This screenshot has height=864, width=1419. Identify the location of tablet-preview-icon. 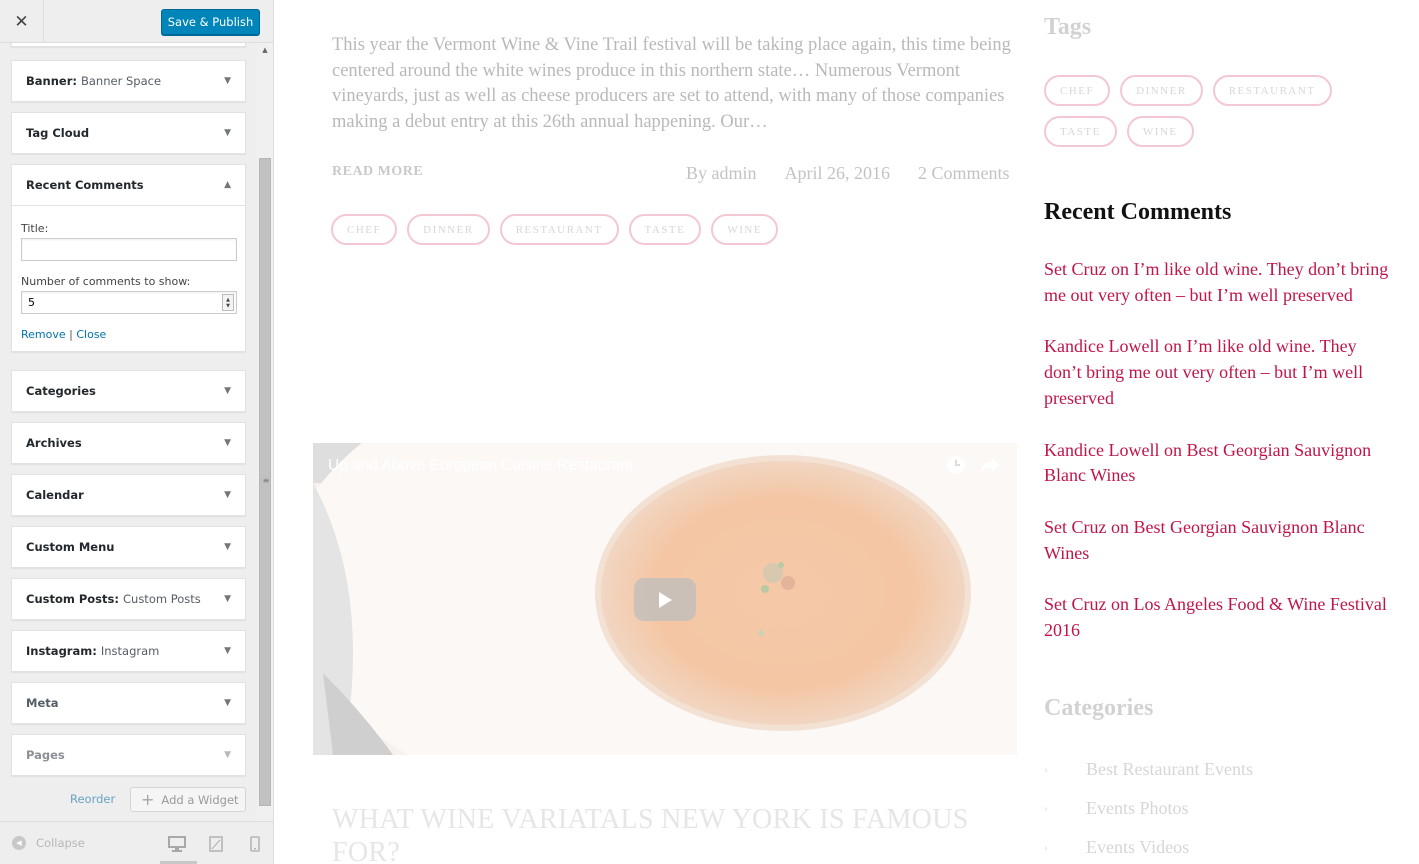
(216, 844).